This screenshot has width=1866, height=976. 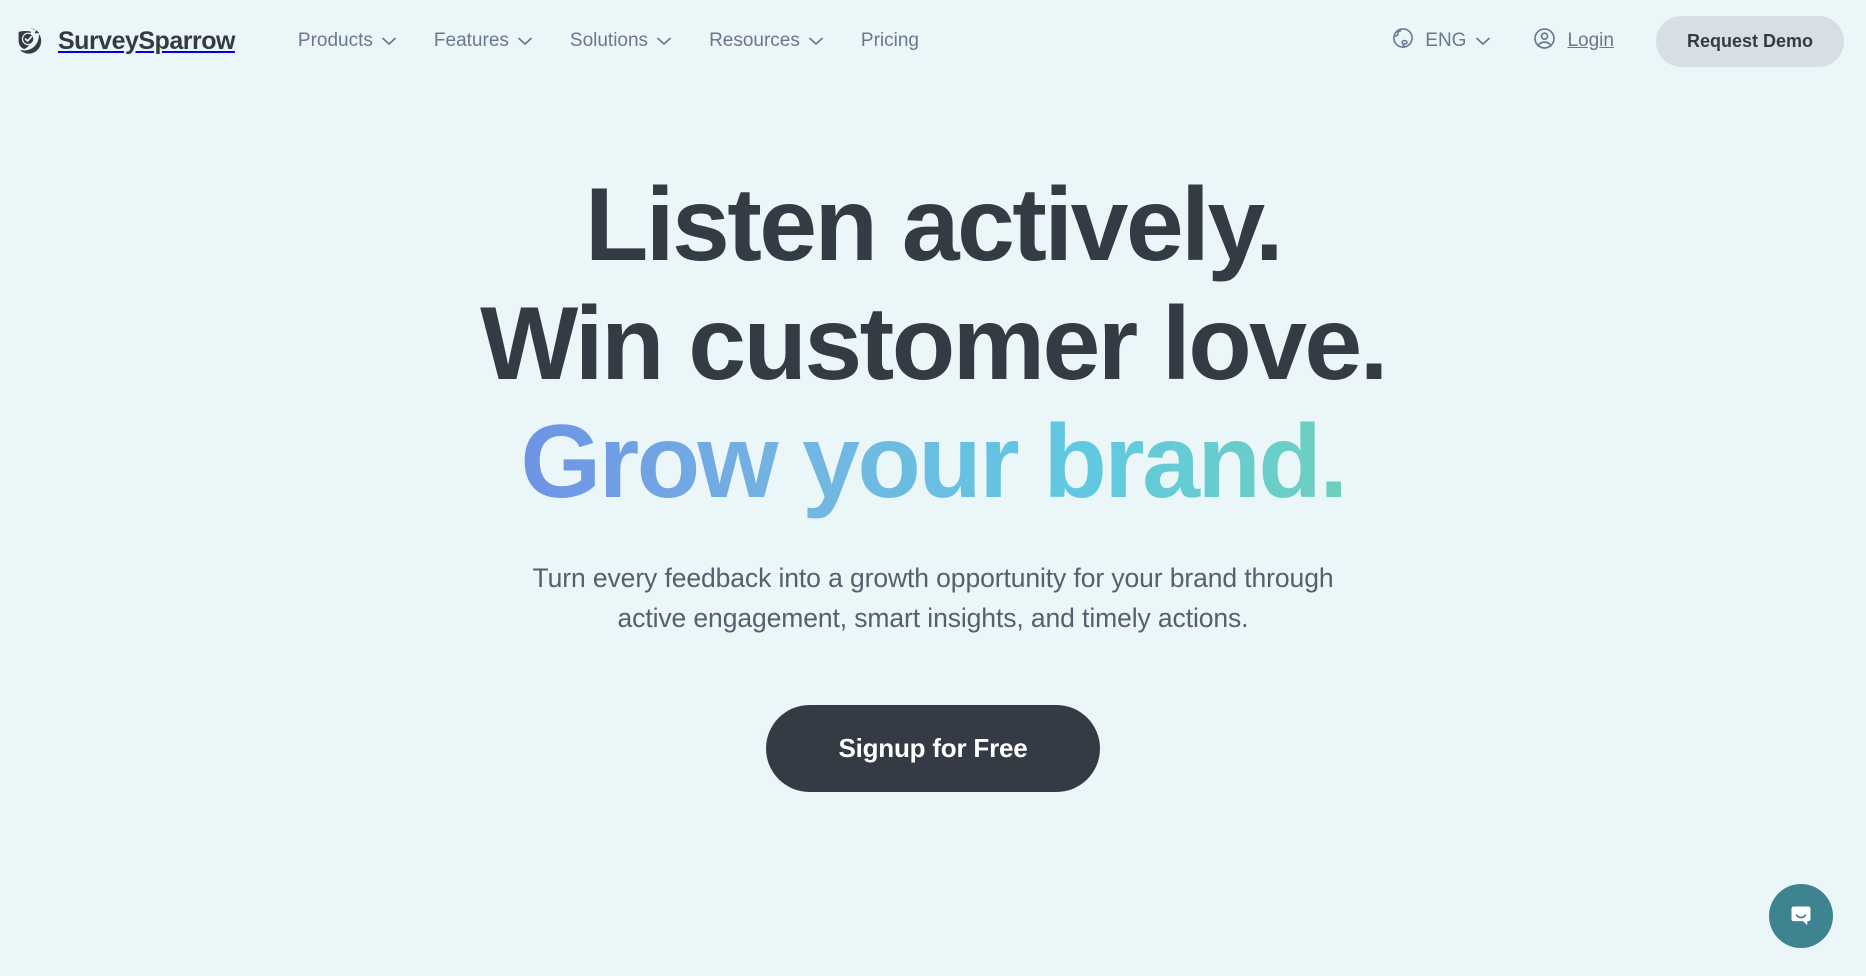 What do you see at coordinates (934, 225) in the screenshot?
I see `headline-line-1: Listen actively.` at bounding box center [934, 225].